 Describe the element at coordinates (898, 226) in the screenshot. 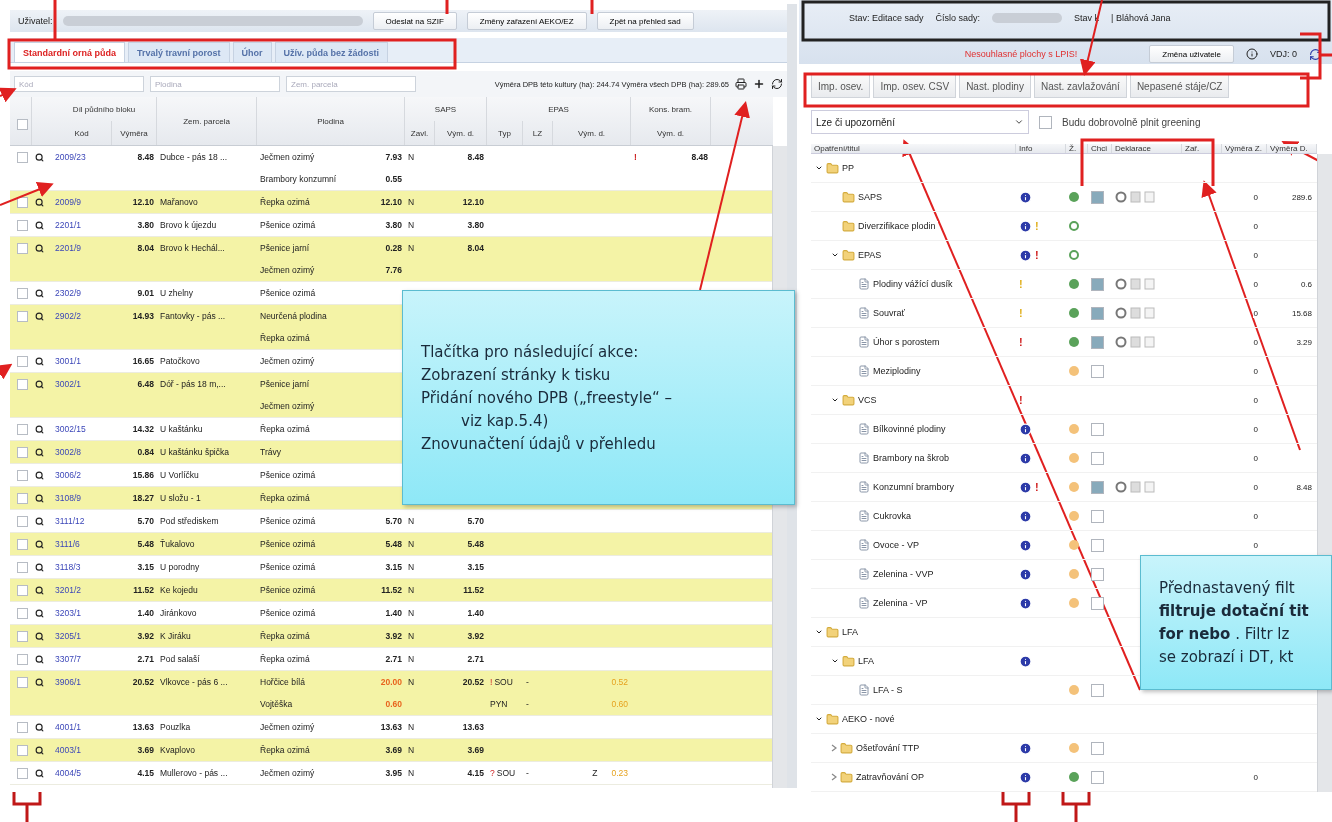

I see `tree-item-label: Diverzifikace plodin` at that location.